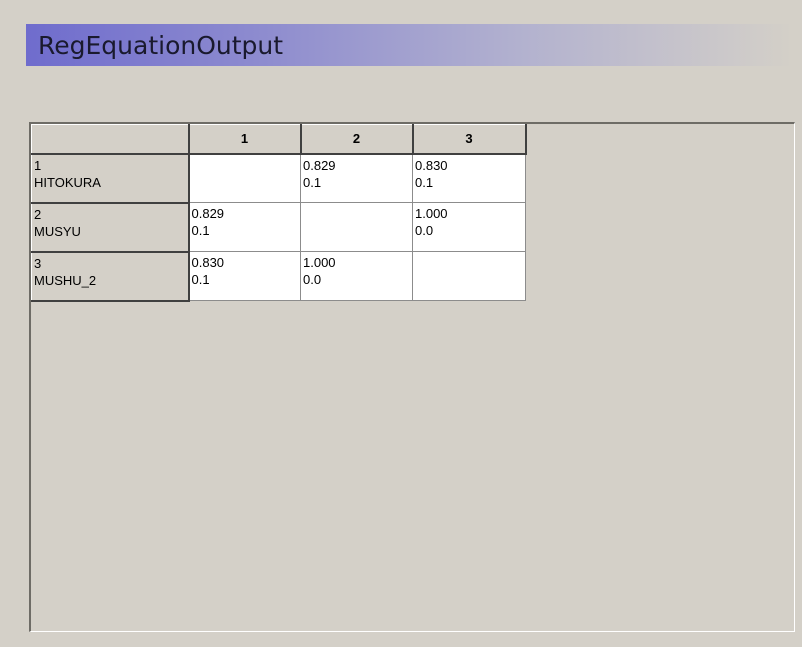 The image size is (802, 647). What do you see at coordinates (110, 139) in the screenshot?
I see `grid-corner-cell` at bounding box center [110, 139].